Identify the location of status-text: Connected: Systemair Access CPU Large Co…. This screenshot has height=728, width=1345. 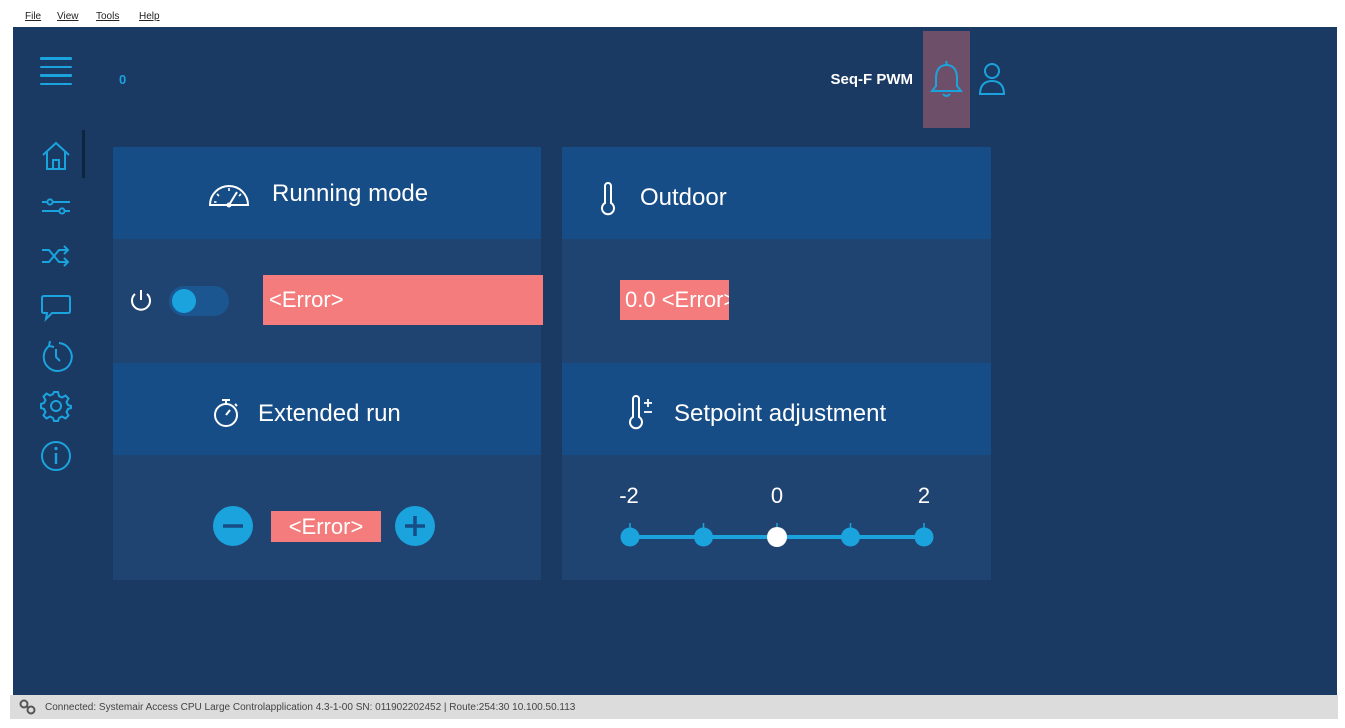
(310, 707).